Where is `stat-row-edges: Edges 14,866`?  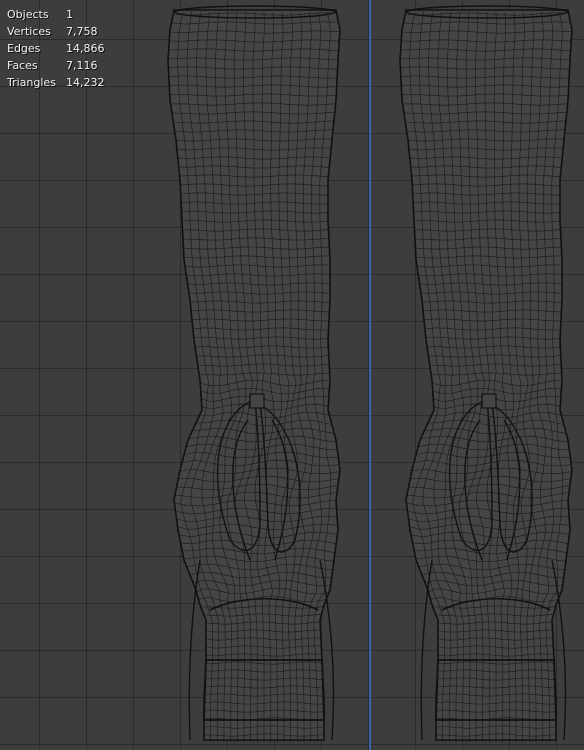
stat-row-edges: Edges 14,866 is located at coordinates (56, 48).